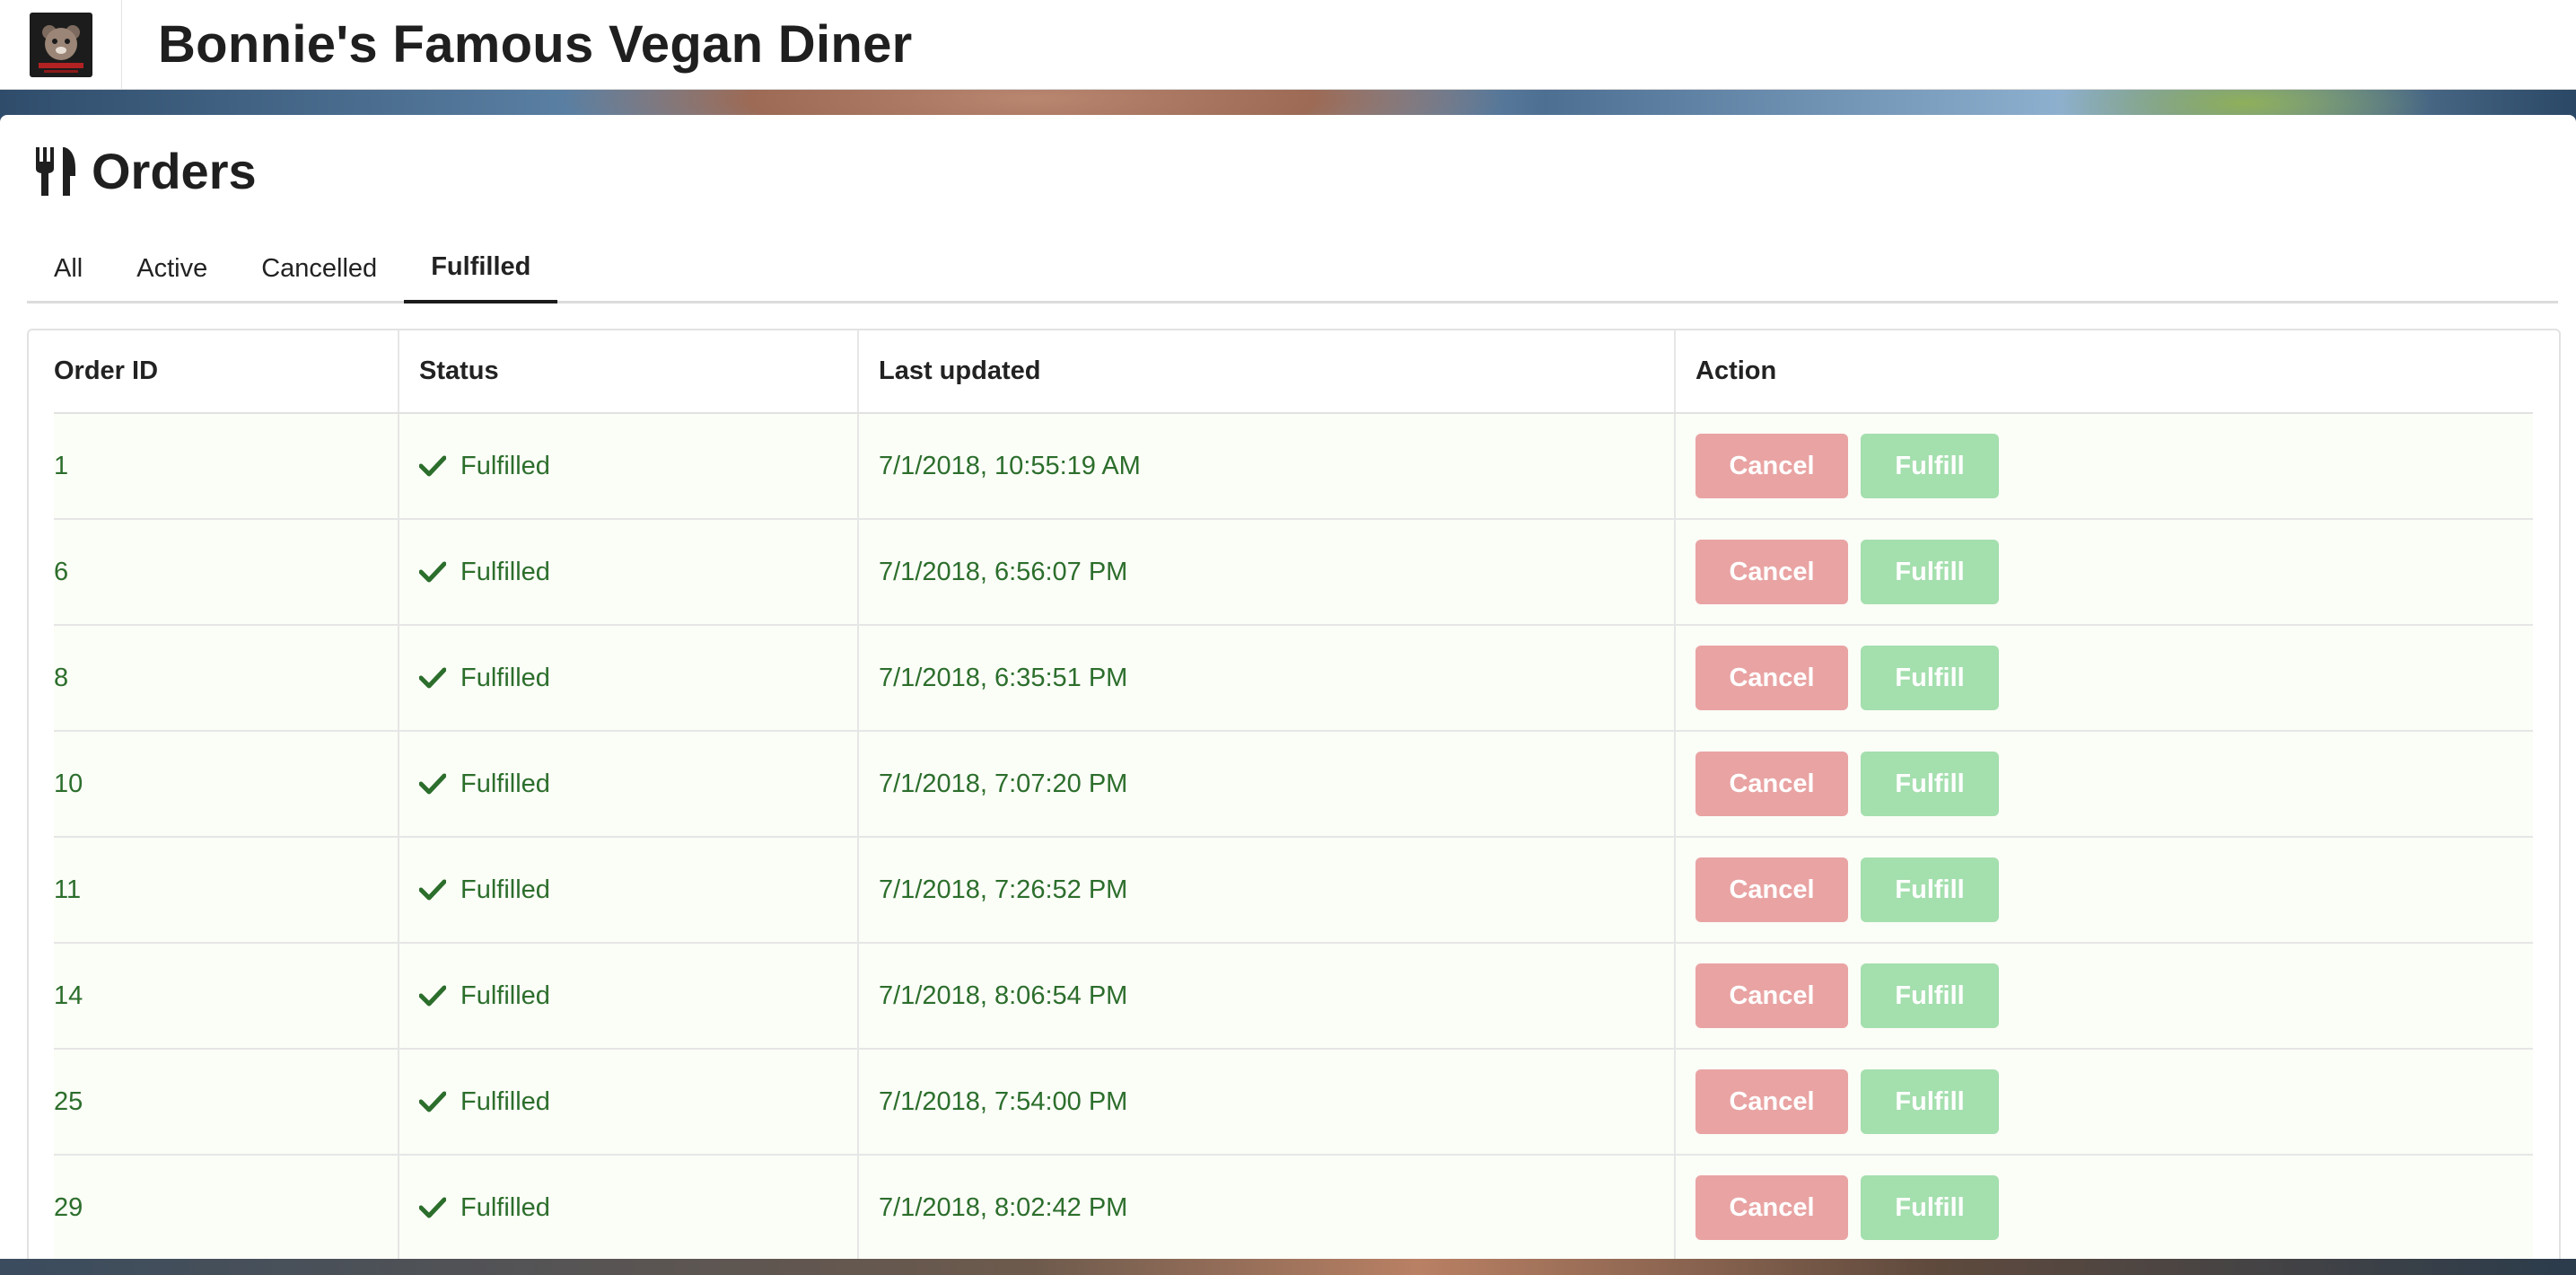 The image size is (2576, 1275). What do you see at coordinates (60, 48) in the screenshot?
I see `bear-logo-icon` at bounding box center [60, 48].